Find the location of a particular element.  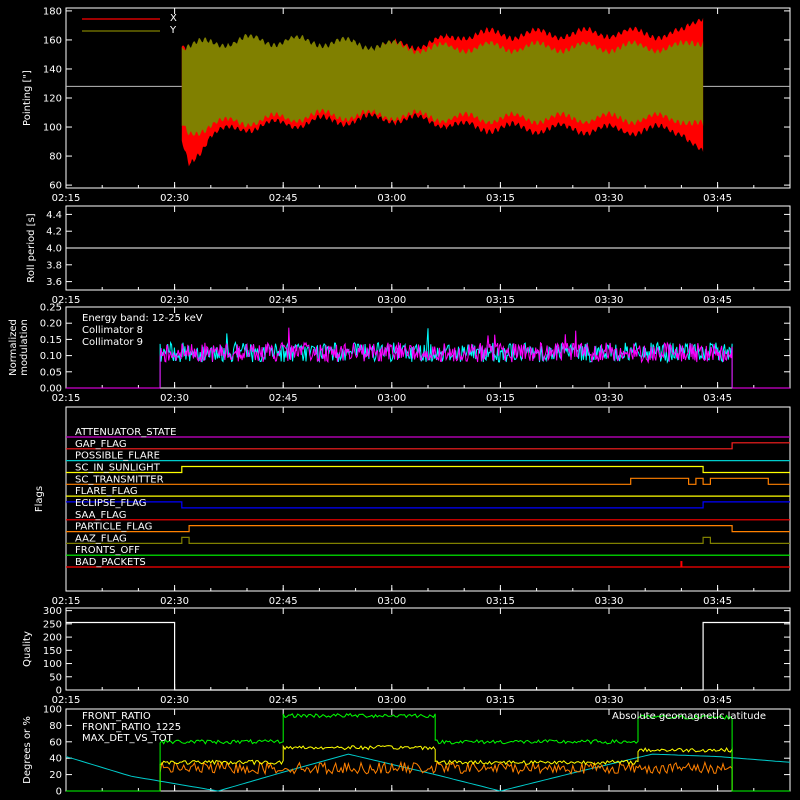

legend-label: X is located at coordinates (173, 18).